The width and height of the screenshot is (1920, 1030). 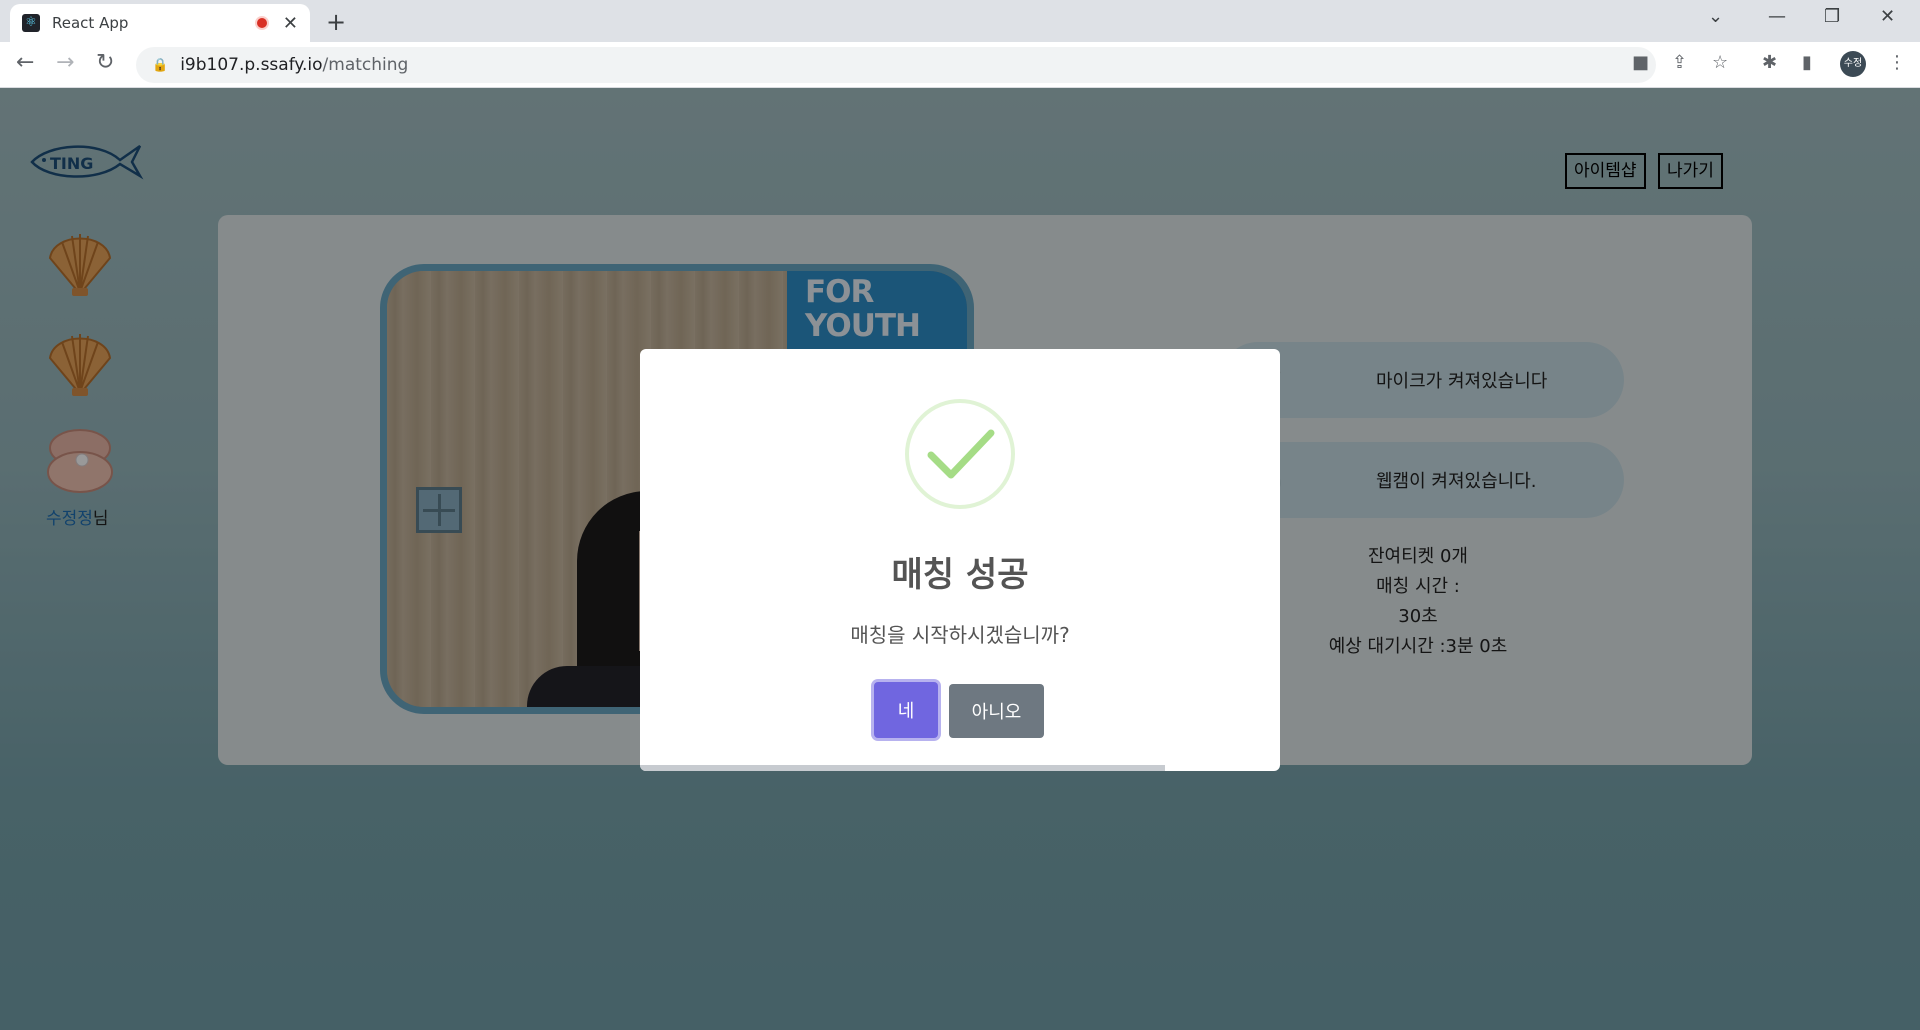 What do you see at coordinates (1715, 16) in the screenshot?
I see `tab-search-icon: ⌄` at bounding box center [1715, 16].